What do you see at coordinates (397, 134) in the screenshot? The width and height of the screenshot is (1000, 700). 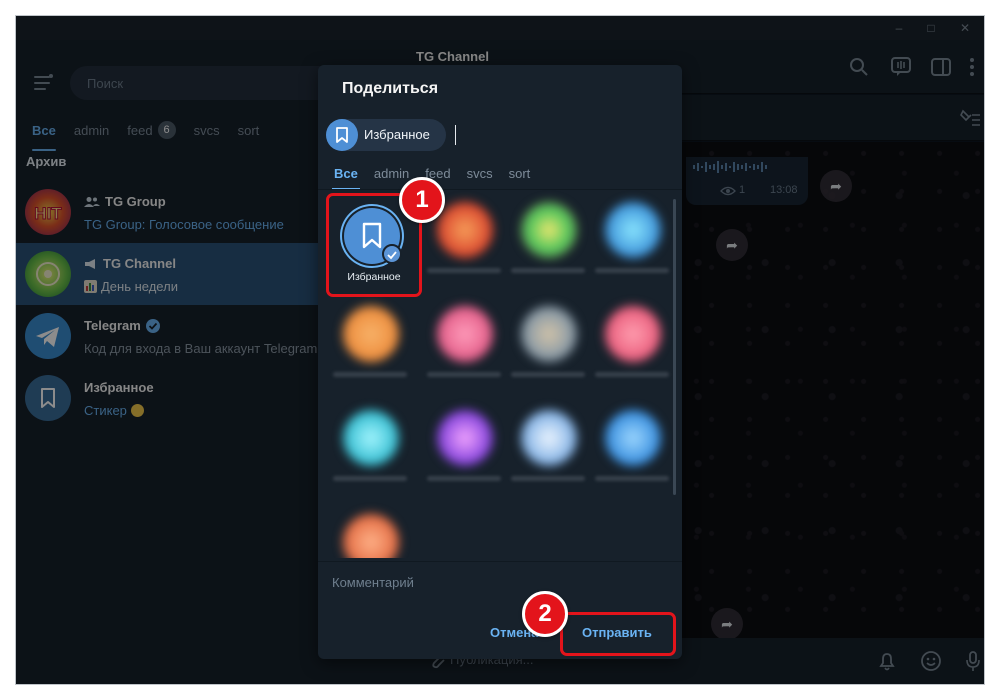 I see `chip-label: Избранное` at bounding box center [397, 134].